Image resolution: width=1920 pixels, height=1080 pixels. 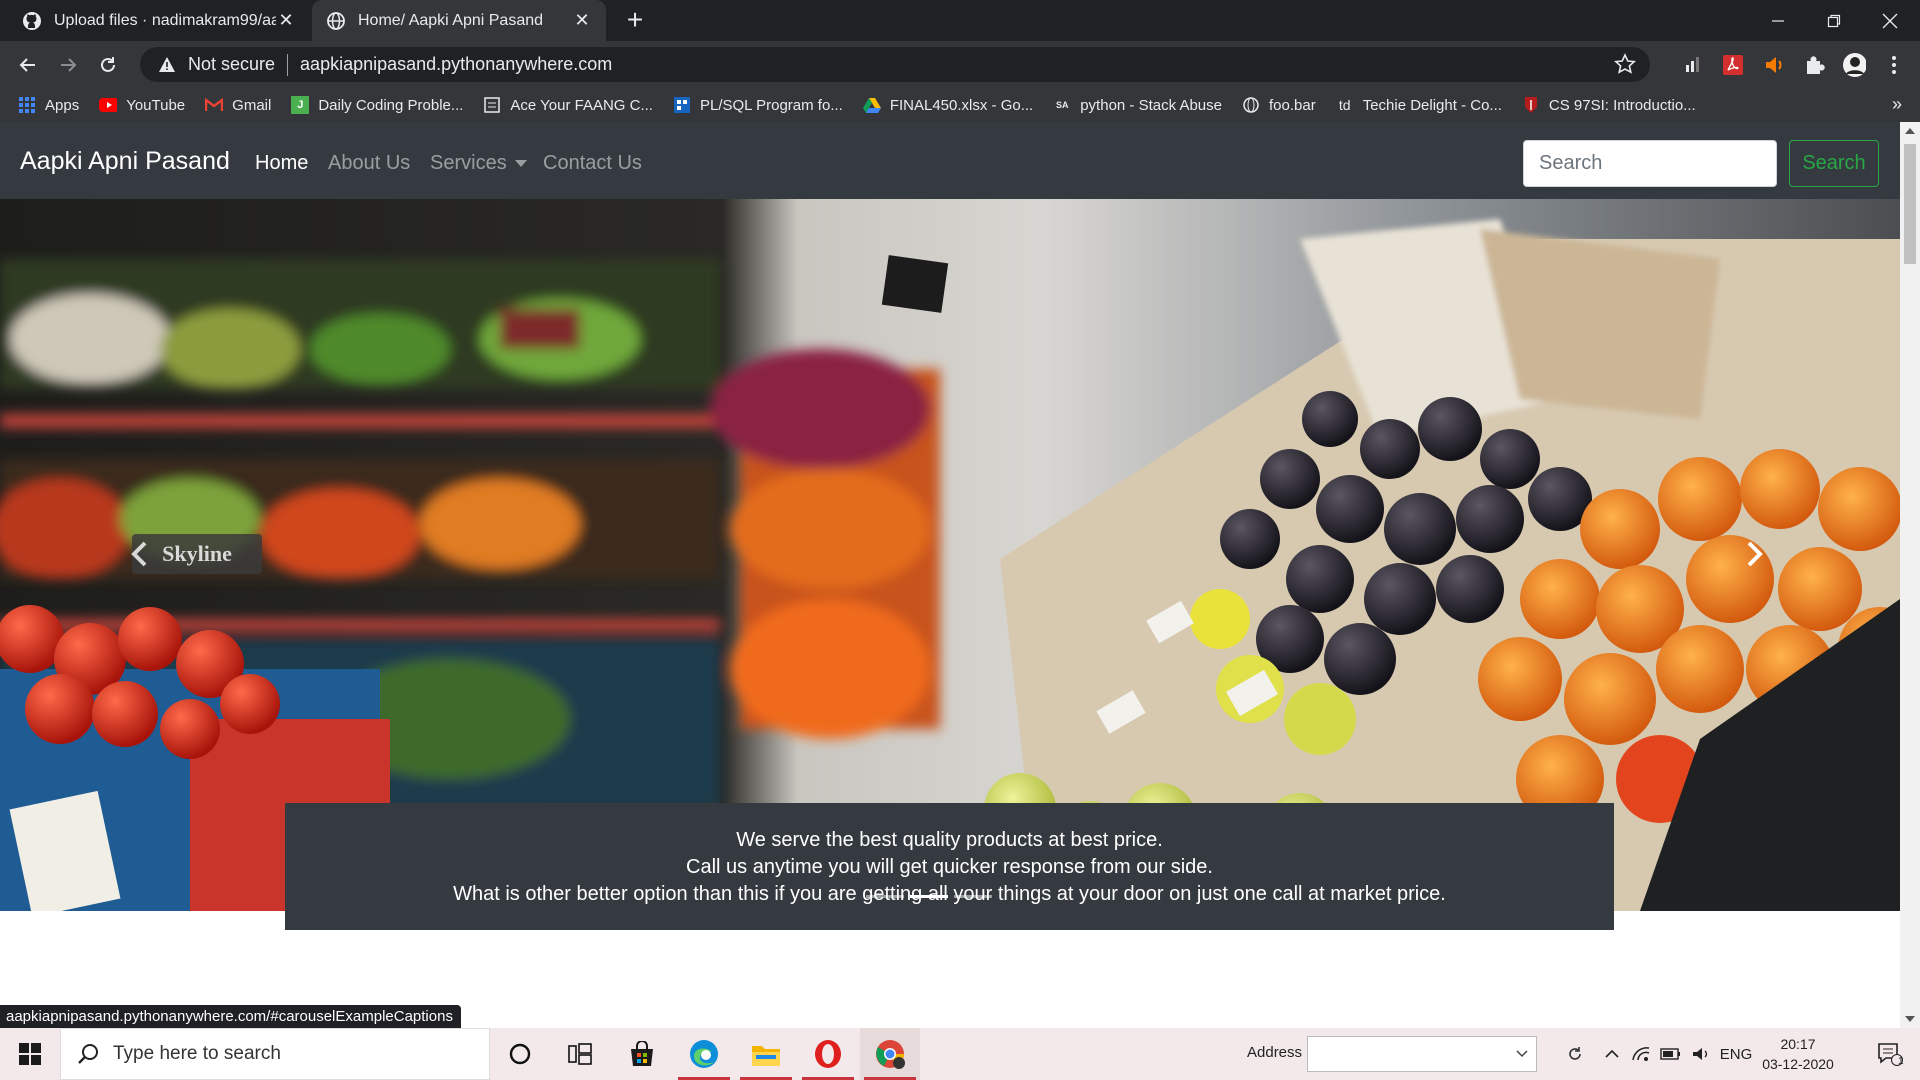 What do you see at coordinates (1641, 1054) in the screenshot?
I see `wifi-icon` at bounding box center [1641, 1054].